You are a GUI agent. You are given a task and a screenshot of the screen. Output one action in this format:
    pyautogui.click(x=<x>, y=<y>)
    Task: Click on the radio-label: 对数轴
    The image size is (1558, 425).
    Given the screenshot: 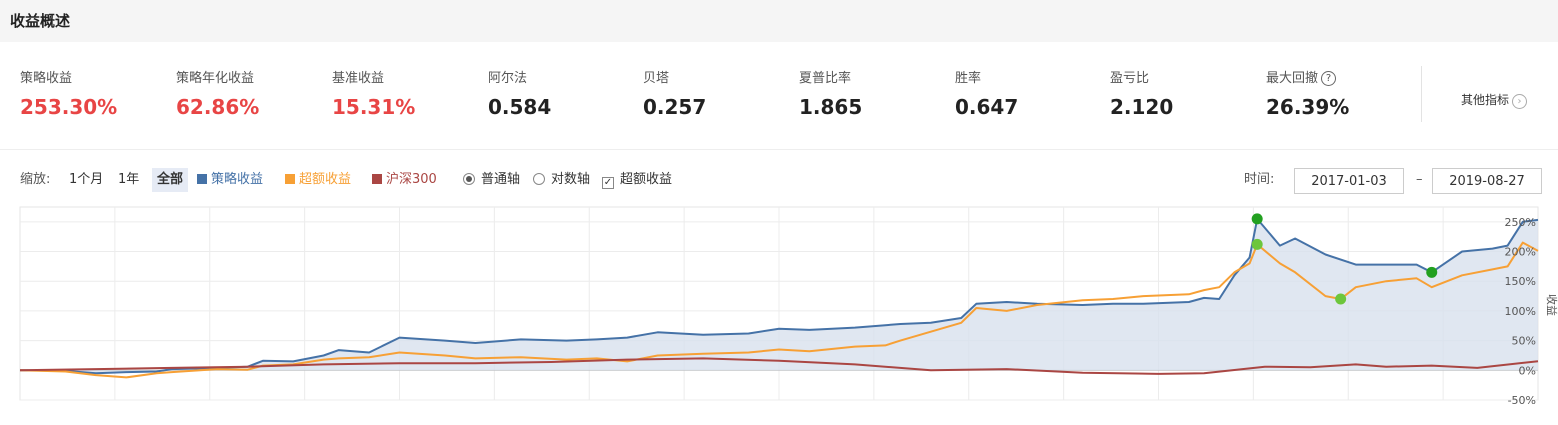 What is the action you would take?
    pyautogui.click(x=571, y=179)
    